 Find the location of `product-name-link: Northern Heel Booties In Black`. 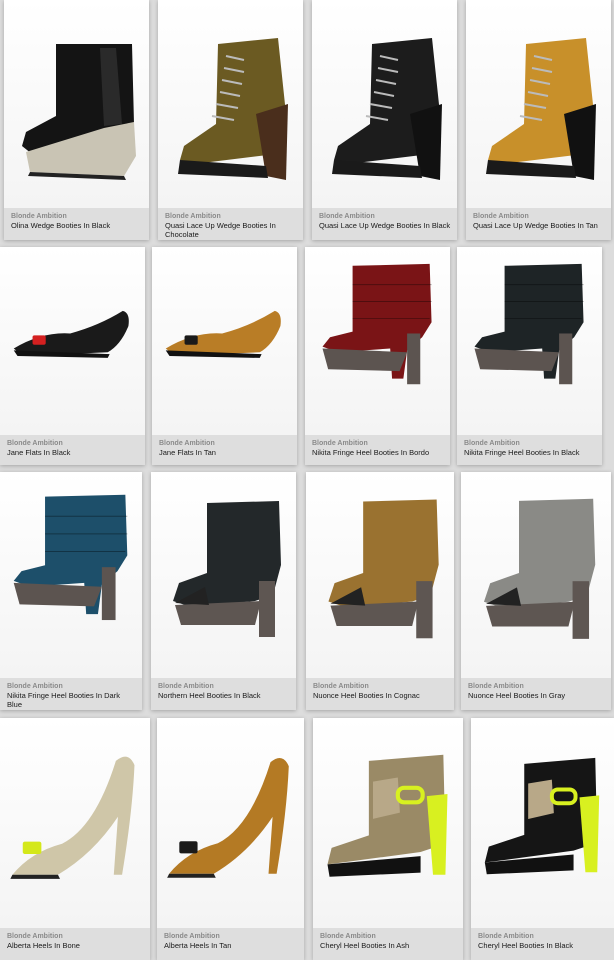

product-name-link: Northern Heel Booties In Black is located at coordinates (224, 695).